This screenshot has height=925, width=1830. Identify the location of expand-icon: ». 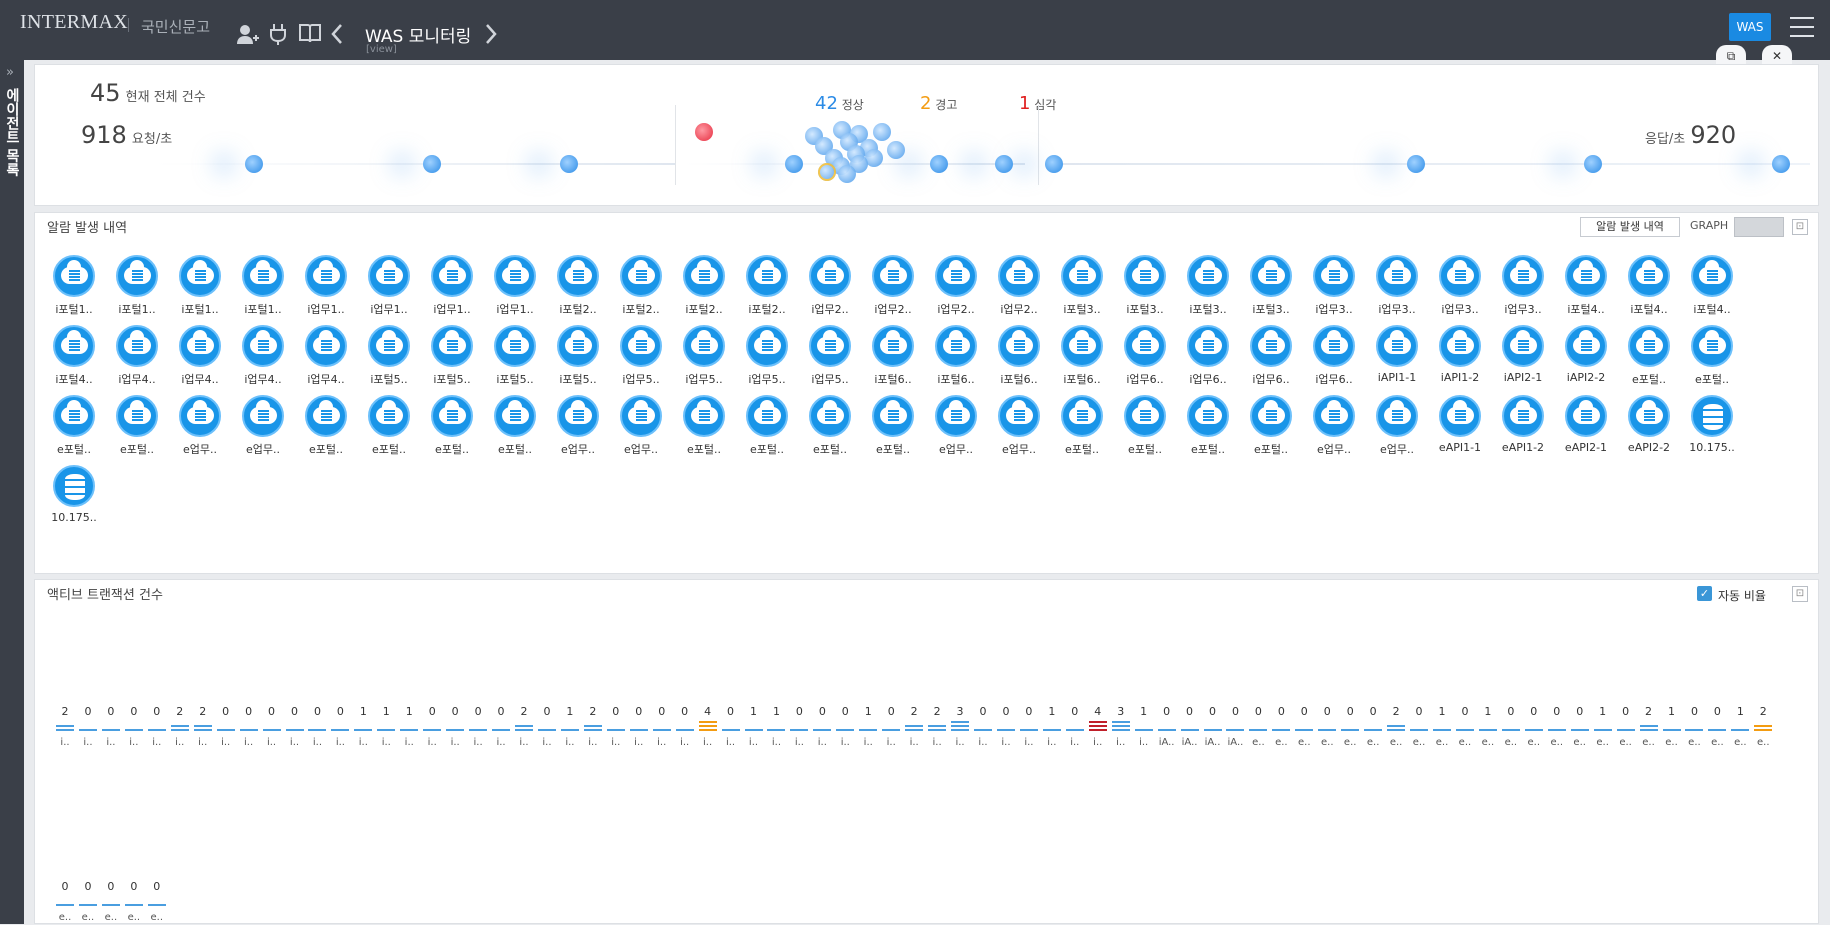
(10, 72).